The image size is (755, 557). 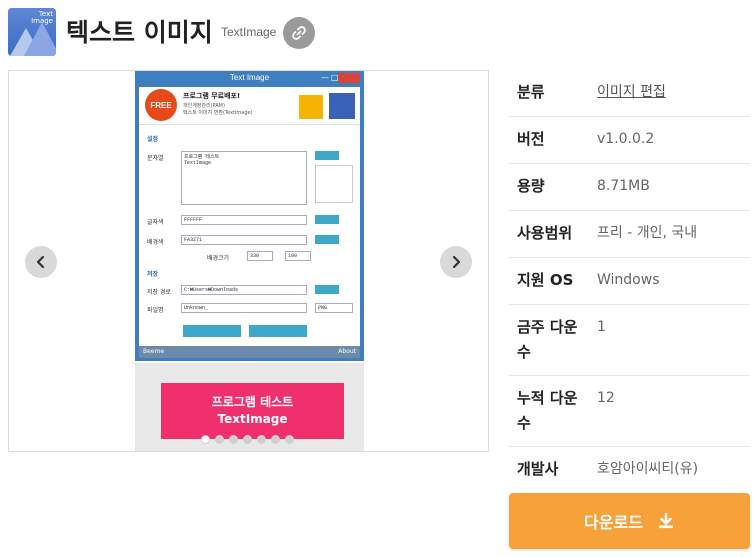 I want to click on info-label: 버전, so click(x=531, y=139).